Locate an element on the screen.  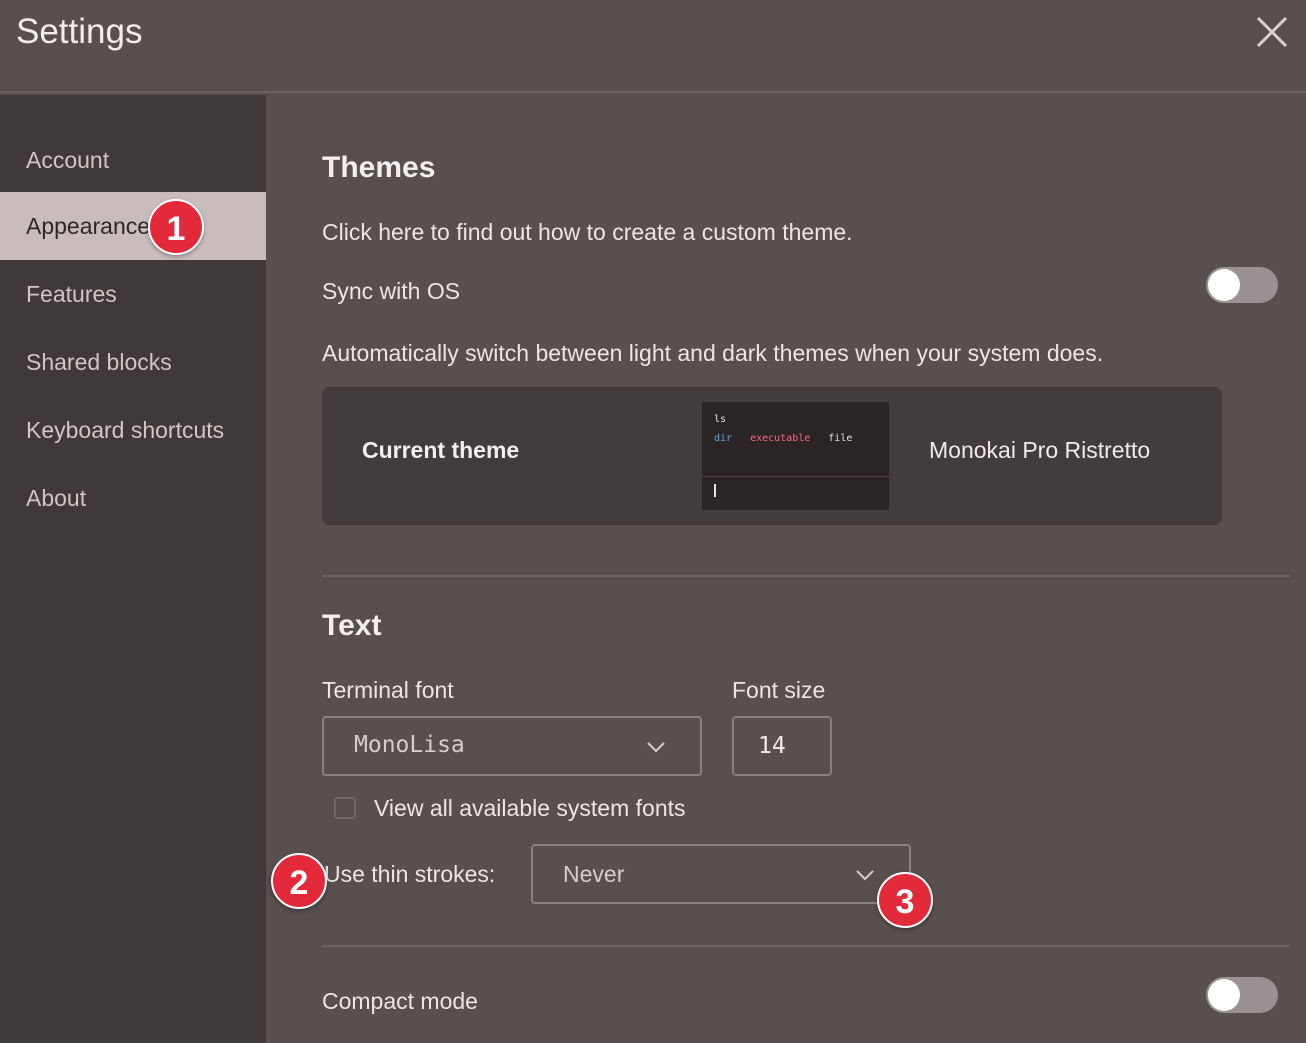
sync-os-toggle is located at coordinates (1242, 285).